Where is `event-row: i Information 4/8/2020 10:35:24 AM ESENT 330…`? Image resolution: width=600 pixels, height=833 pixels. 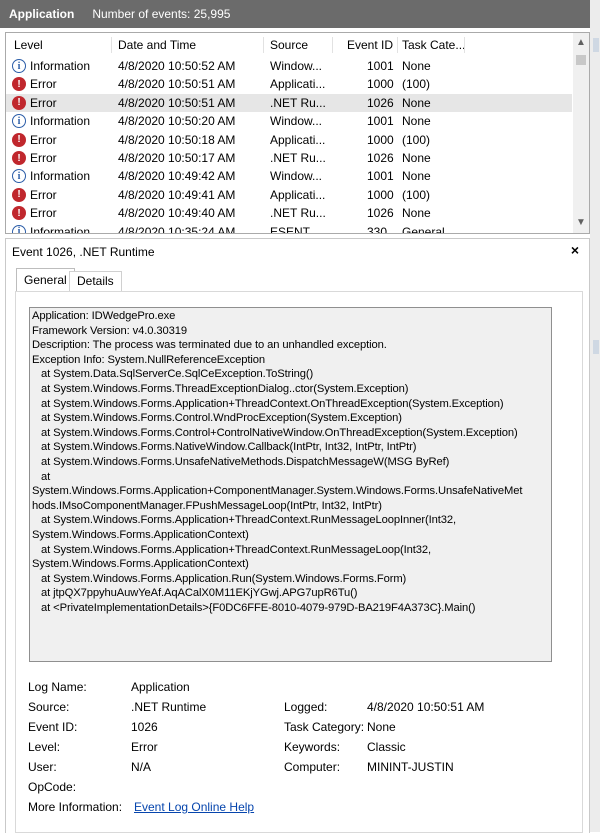 event-row: i Information 4/8/2020 10:35:24 AM ESENT 330… is located at coordinates (289, 228).